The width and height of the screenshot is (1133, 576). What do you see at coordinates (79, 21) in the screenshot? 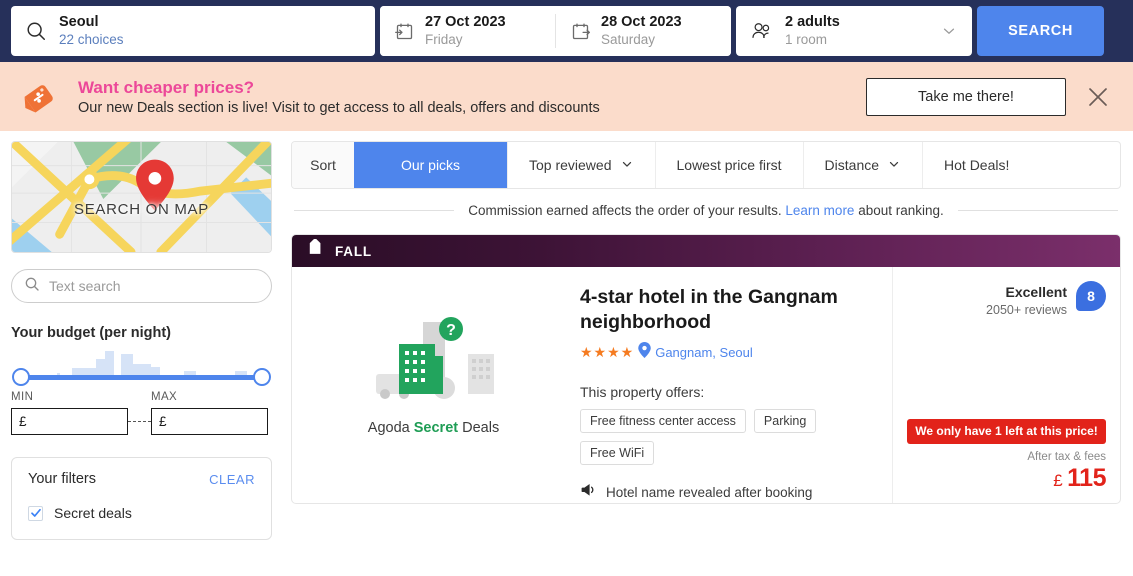
I see `destination-value: Seoul` at bounding box center [79, 21].